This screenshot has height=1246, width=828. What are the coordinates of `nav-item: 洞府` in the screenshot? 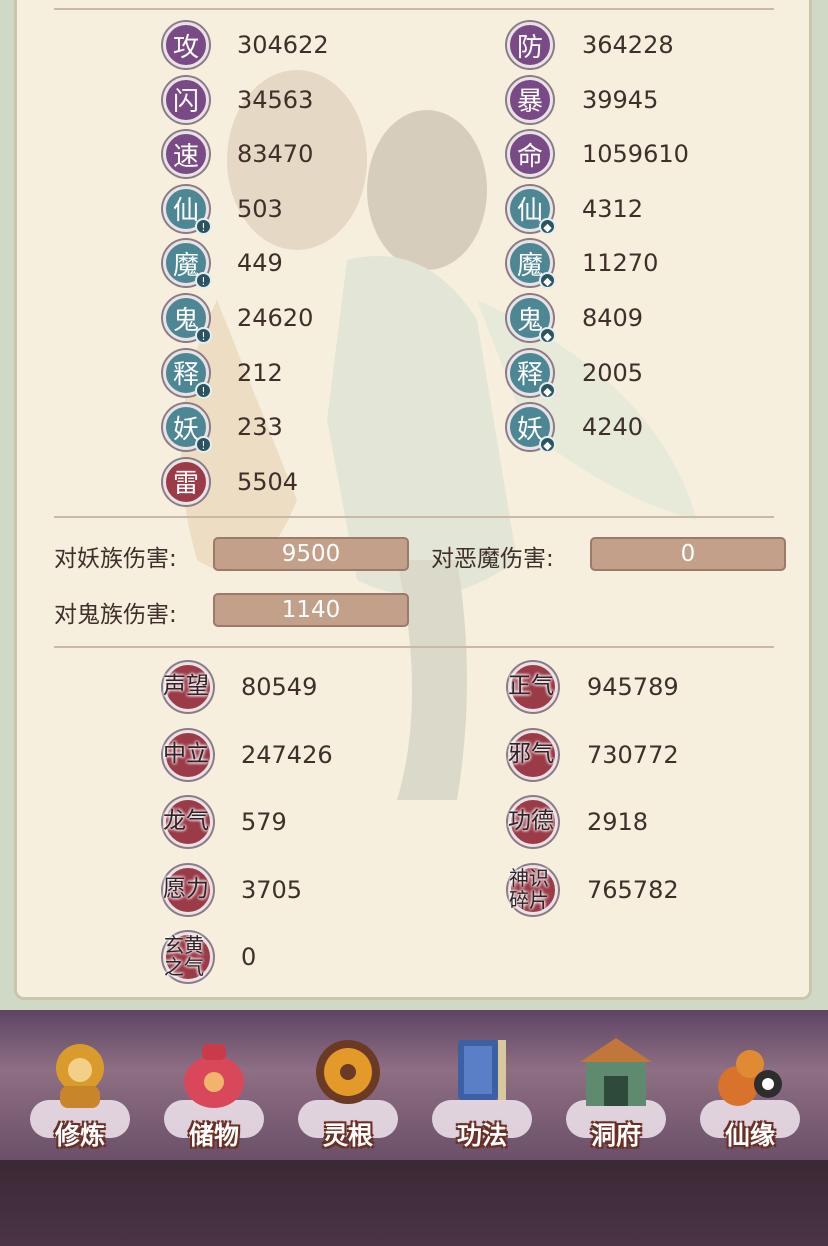 It's located at (616, 1085).